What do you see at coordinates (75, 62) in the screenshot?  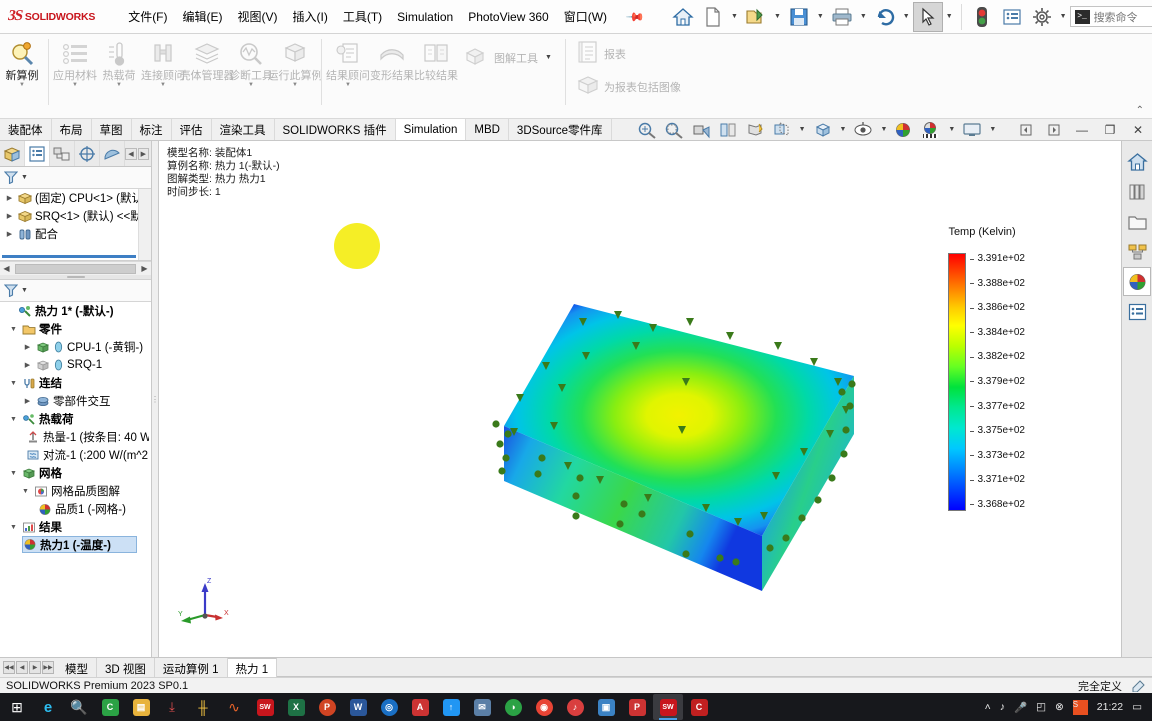 I see `apply-material-button: 应用材料 ▼` at bounding box center [75, 62].